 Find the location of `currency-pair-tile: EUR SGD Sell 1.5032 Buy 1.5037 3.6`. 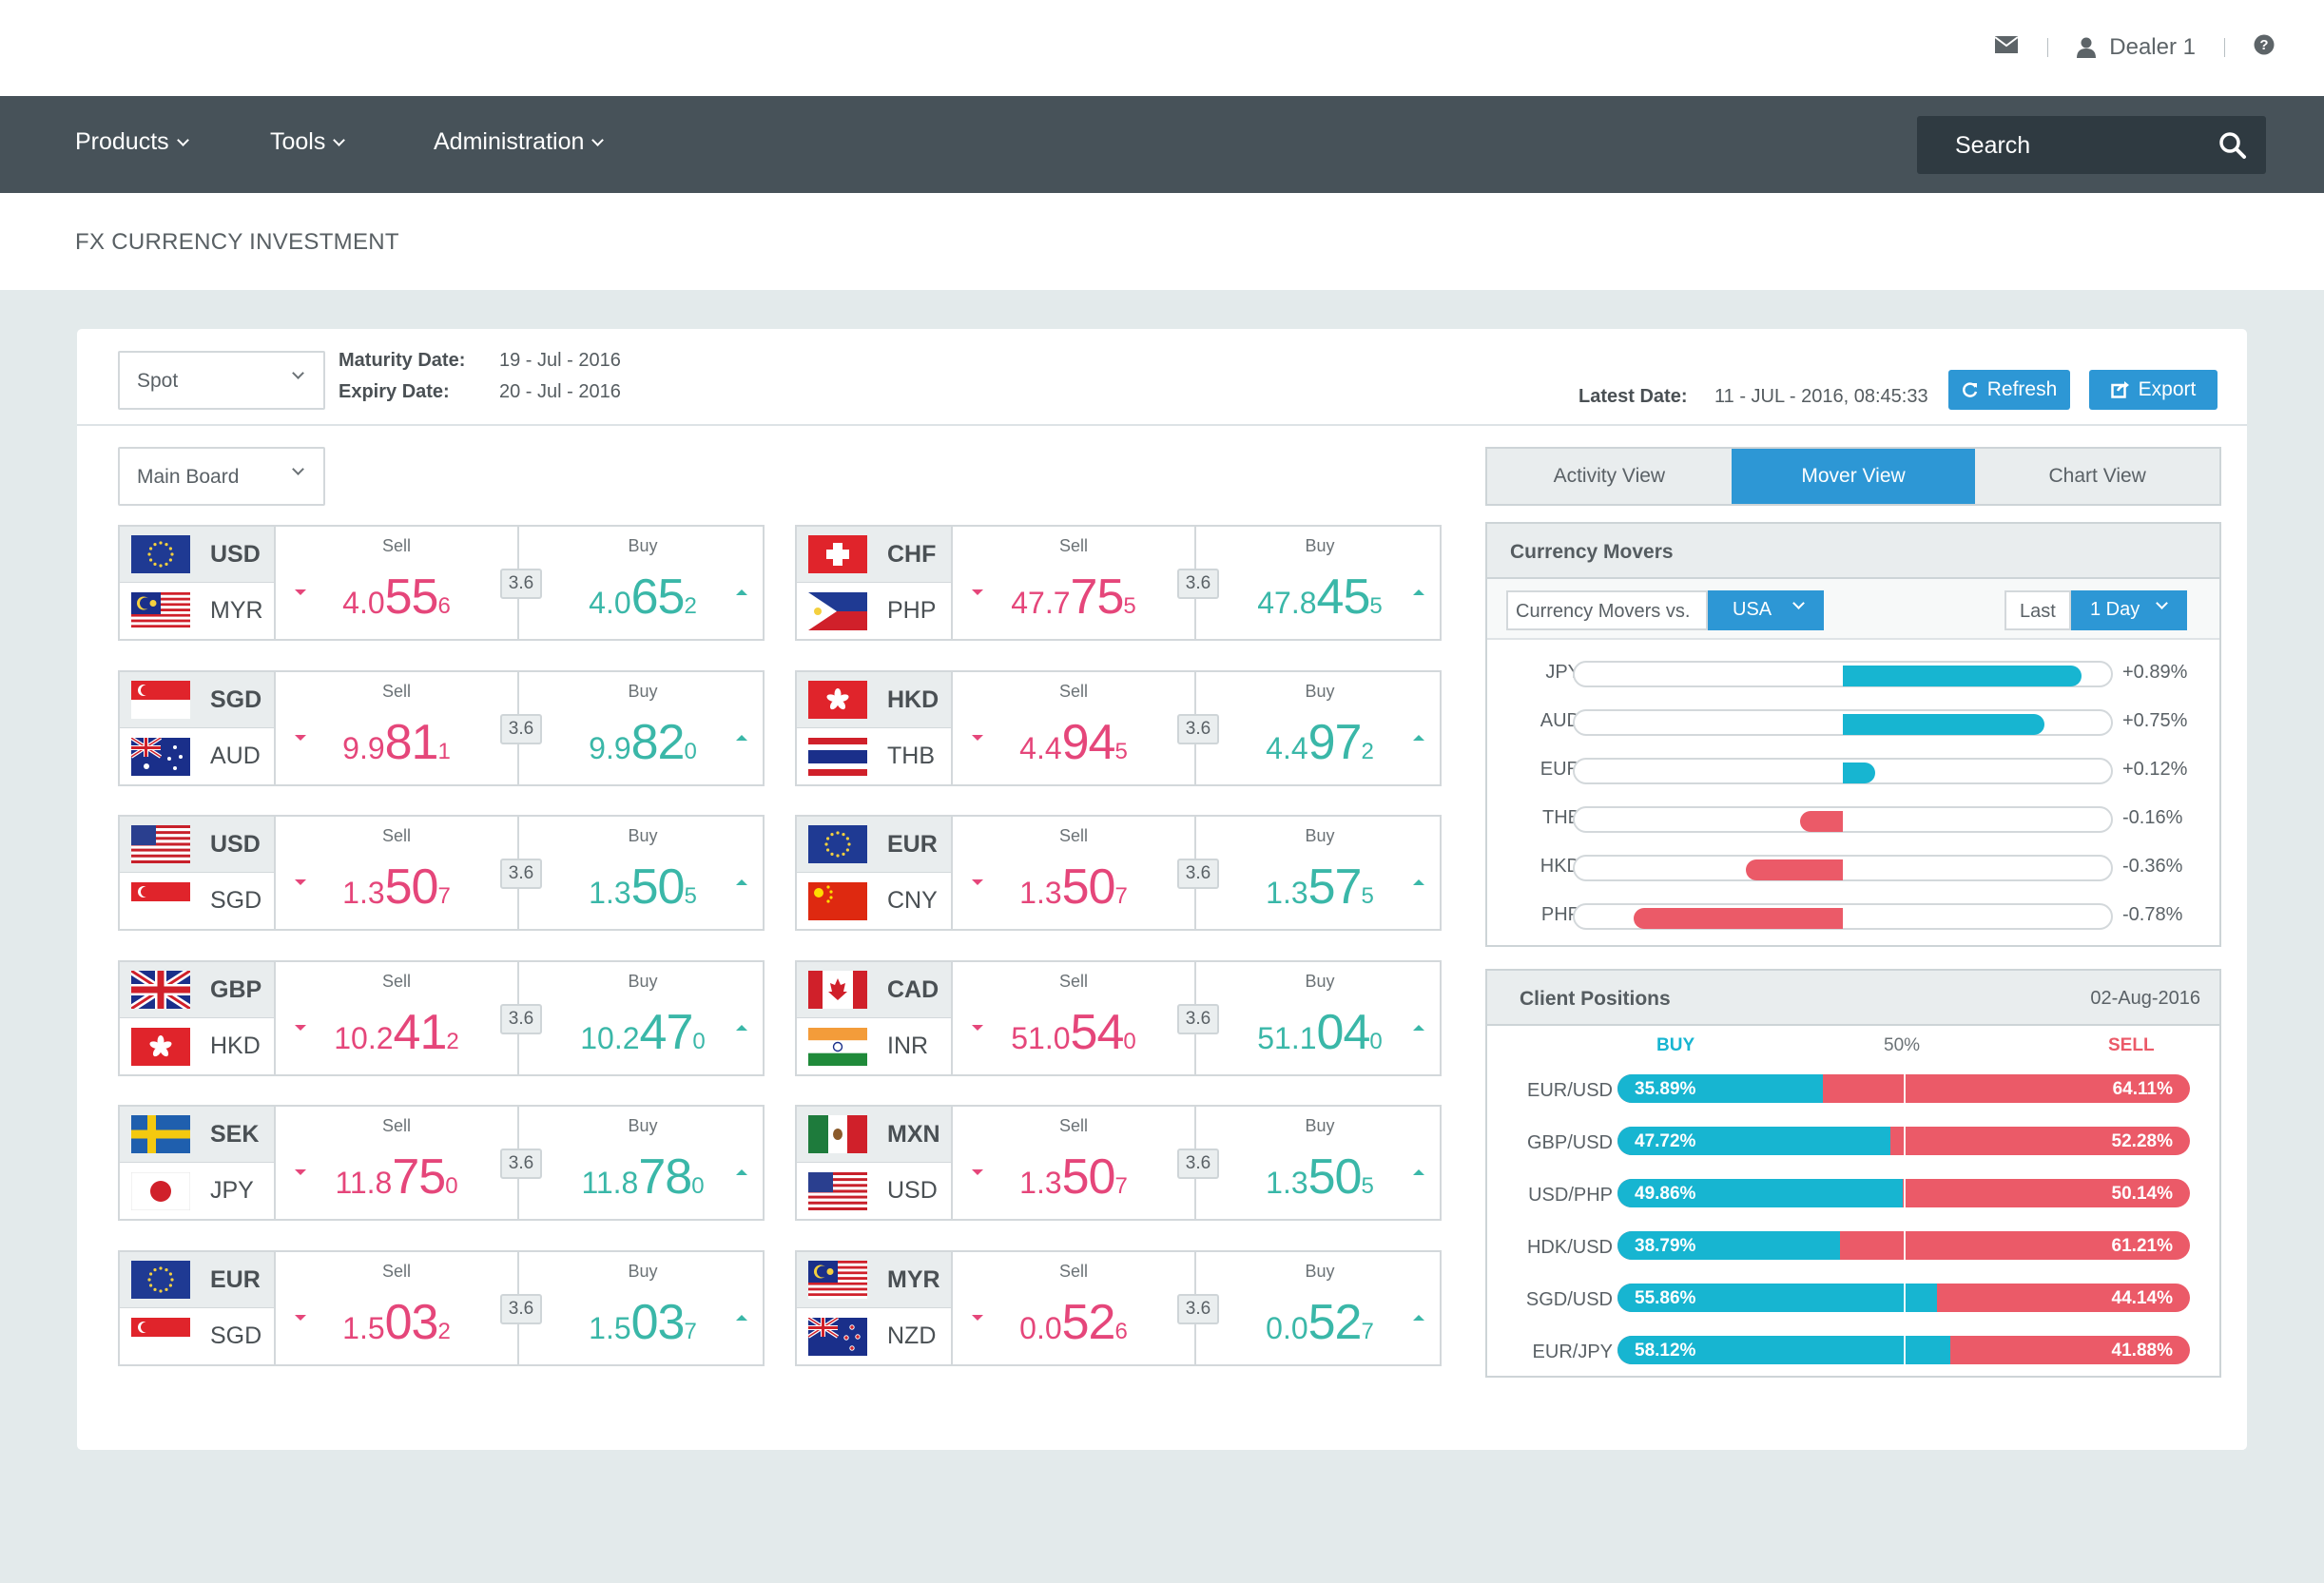

currency-pair-tile: EUR SGD Sell 1.5032 Buy 1.5037 3.6 is located at coordinates (442, 1308).